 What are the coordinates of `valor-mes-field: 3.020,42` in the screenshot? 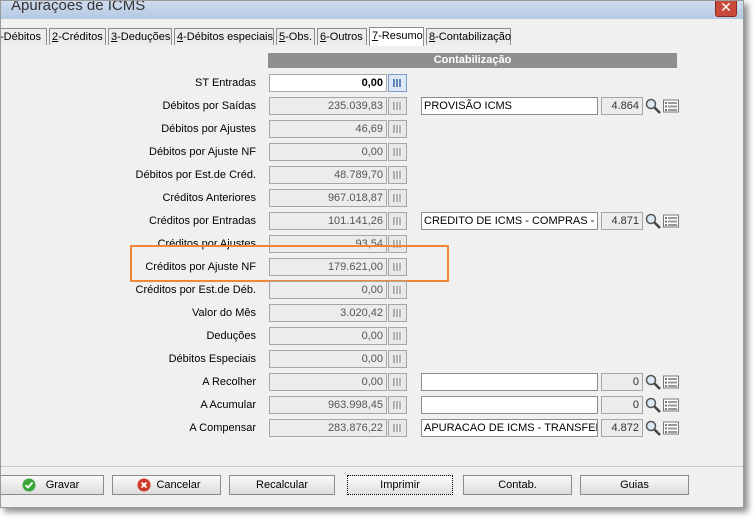 It's located at (328, 313).